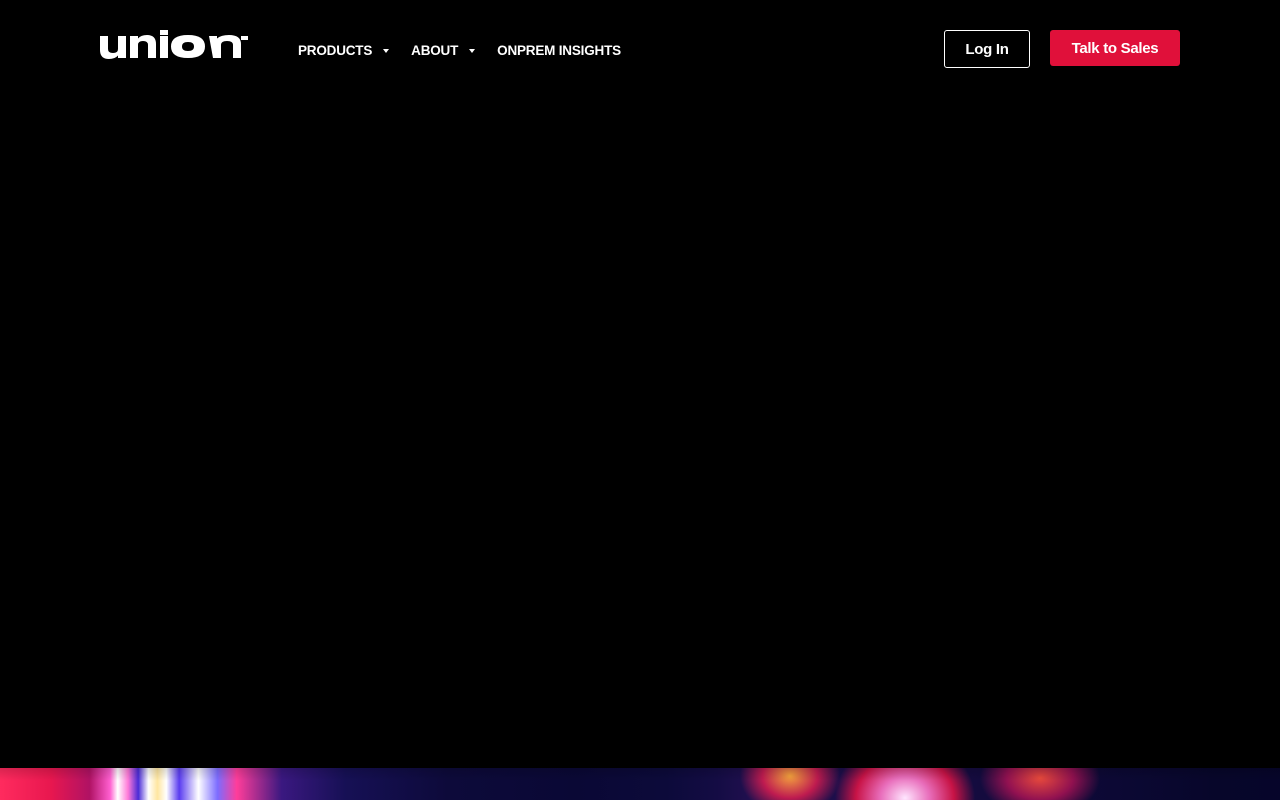 Image resolution: width=1280 pixels, height=800 pixels. I want to click on nav-item-about-label: ABOUT, so click(435, 50).